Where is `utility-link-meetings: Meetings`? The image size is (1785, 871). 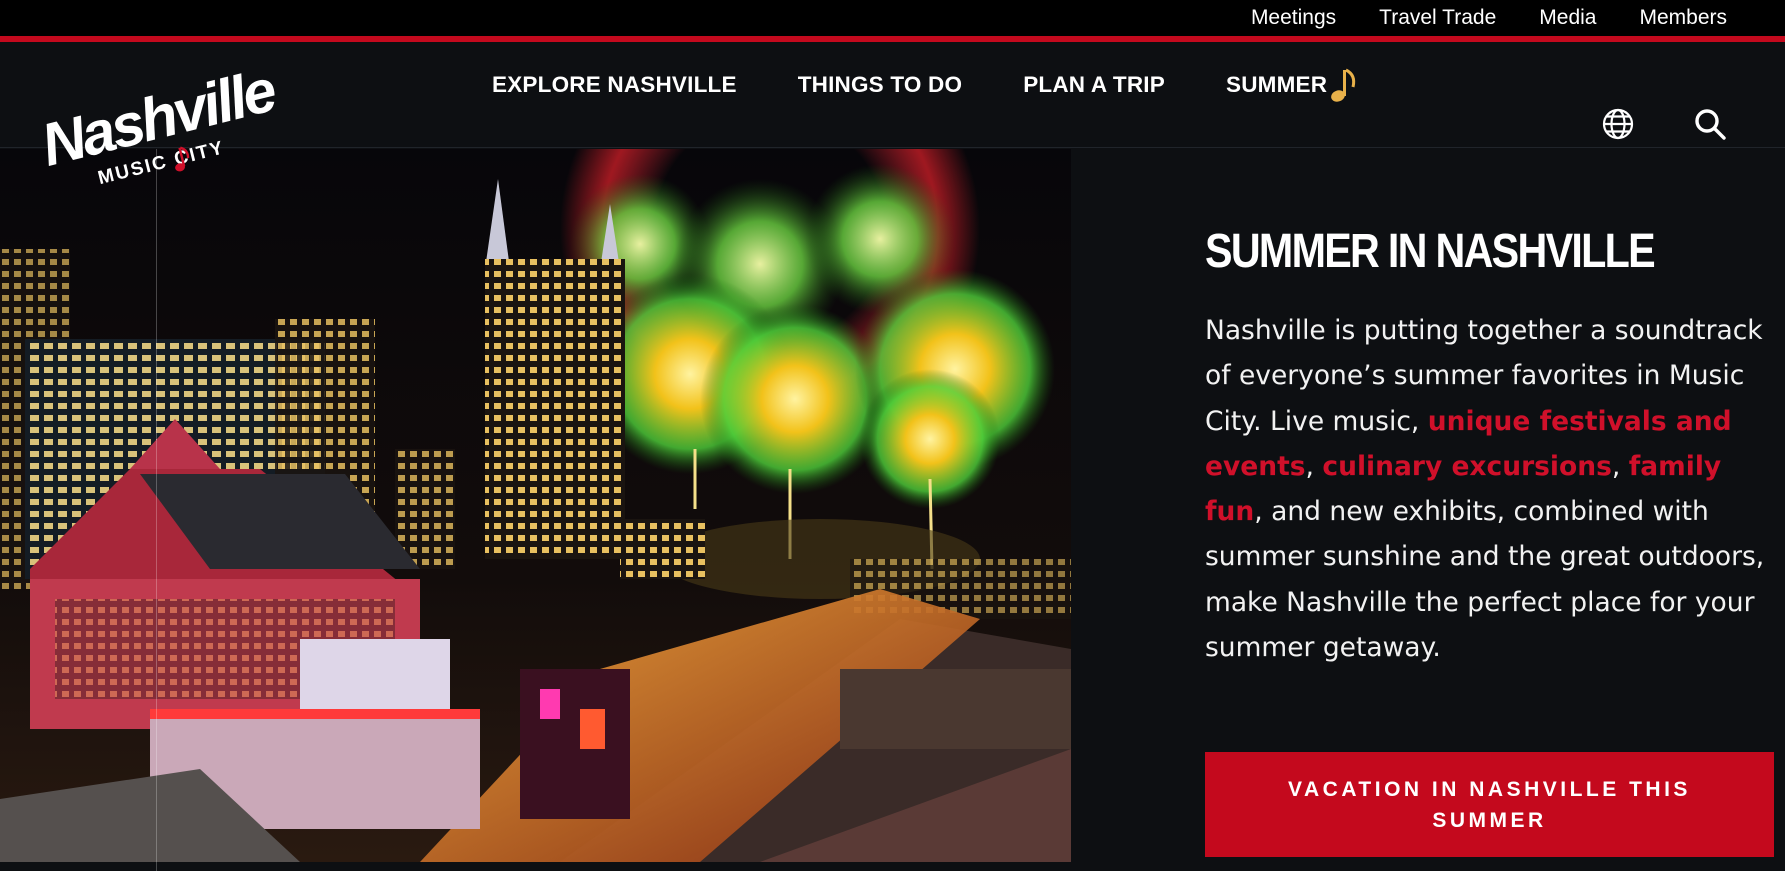 utility-link-meetings: Meetings is located at coordinates (1293, 18).